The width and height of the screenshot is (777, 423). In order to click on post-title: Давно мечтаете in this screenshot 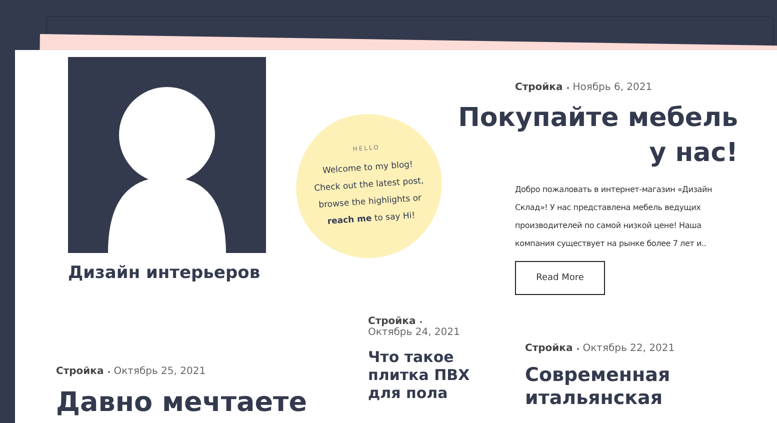, I will do `click(206, 403)`.